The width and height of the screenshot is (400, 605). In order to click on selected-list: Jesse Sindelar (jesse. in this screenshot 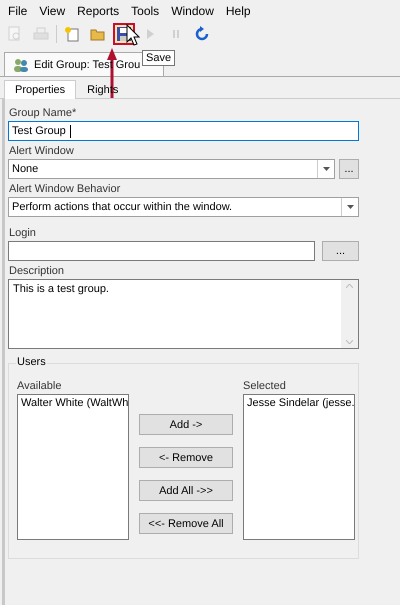, I will do `click(299, 467)`.